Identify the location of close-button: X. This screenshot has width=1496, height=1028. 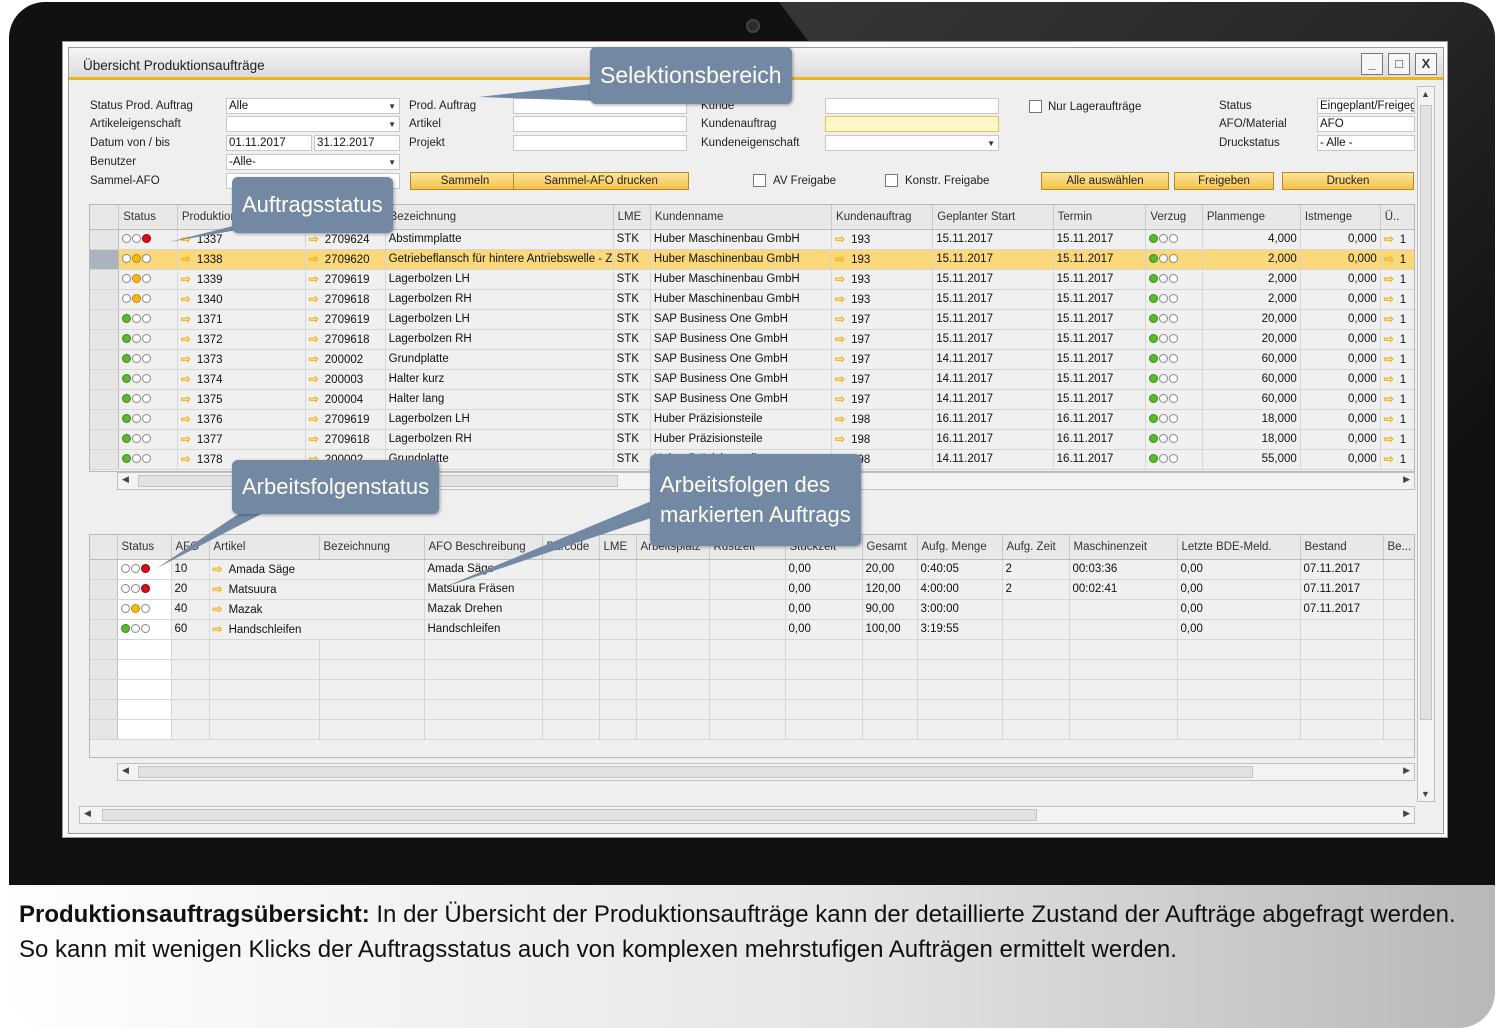
(1426, 64).